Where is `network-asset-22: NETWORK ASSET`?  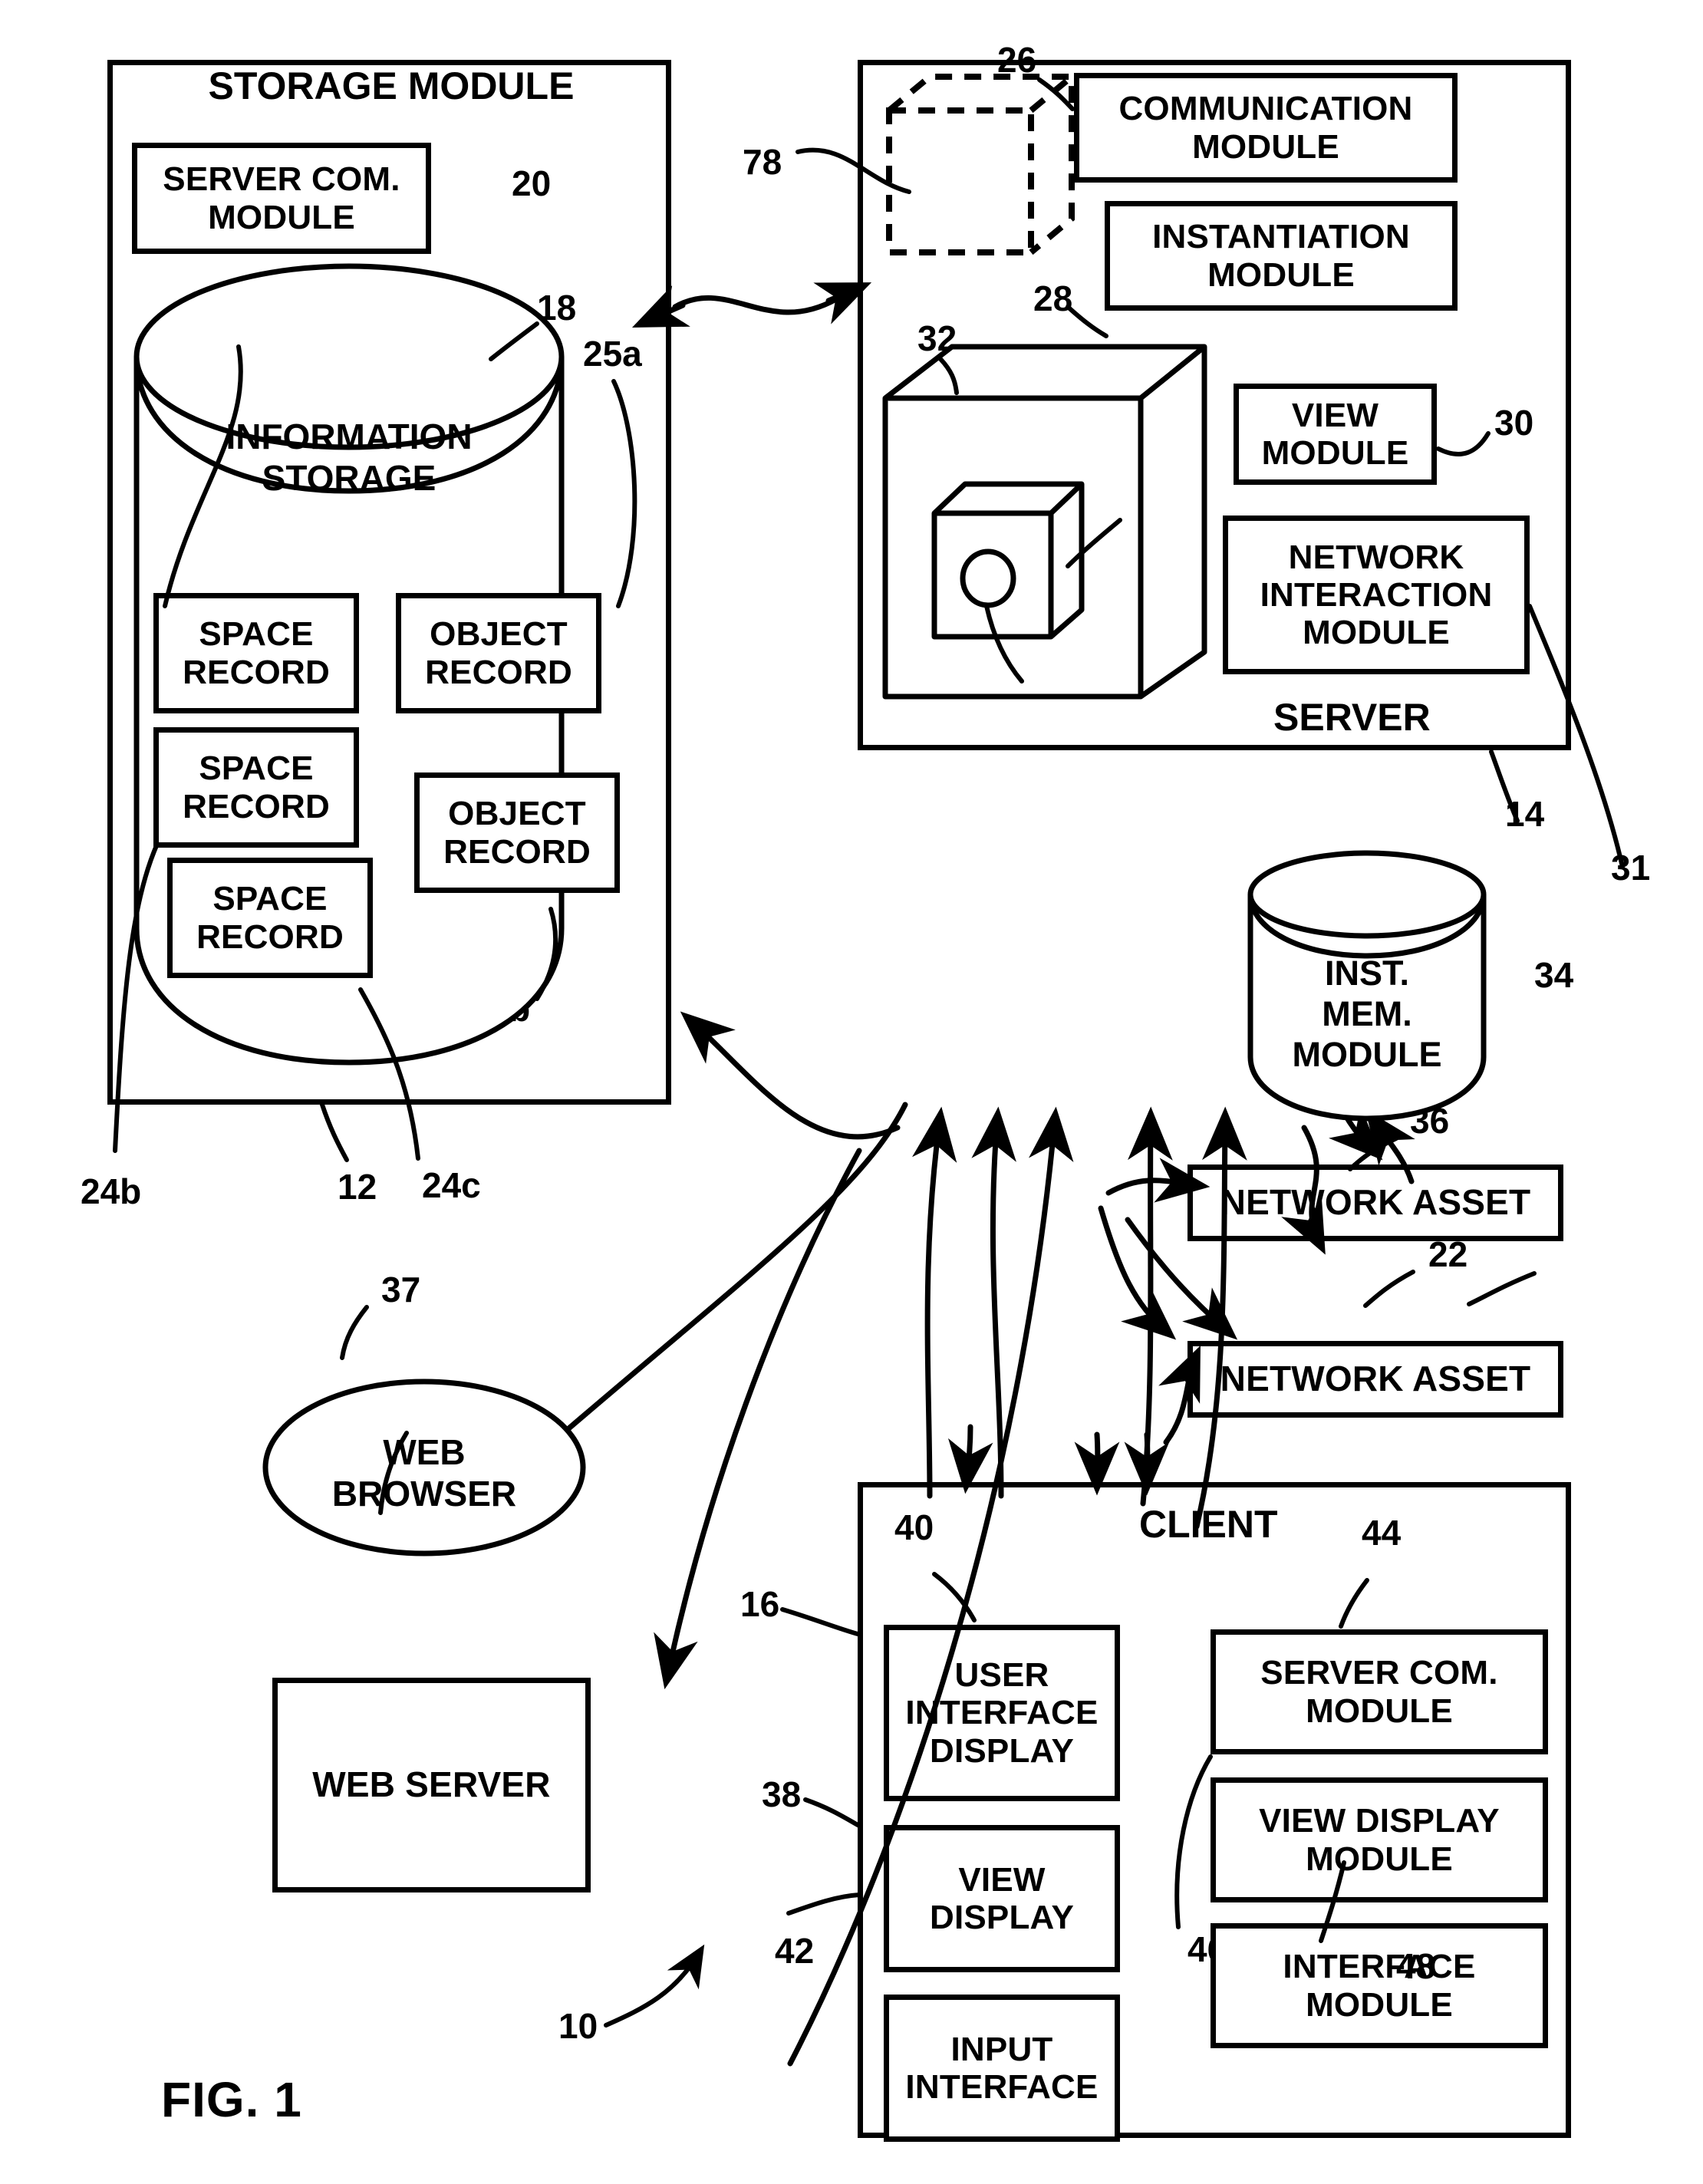 network-asset-22: NETWORK ASSET is located at coordinates (1375, 1379).